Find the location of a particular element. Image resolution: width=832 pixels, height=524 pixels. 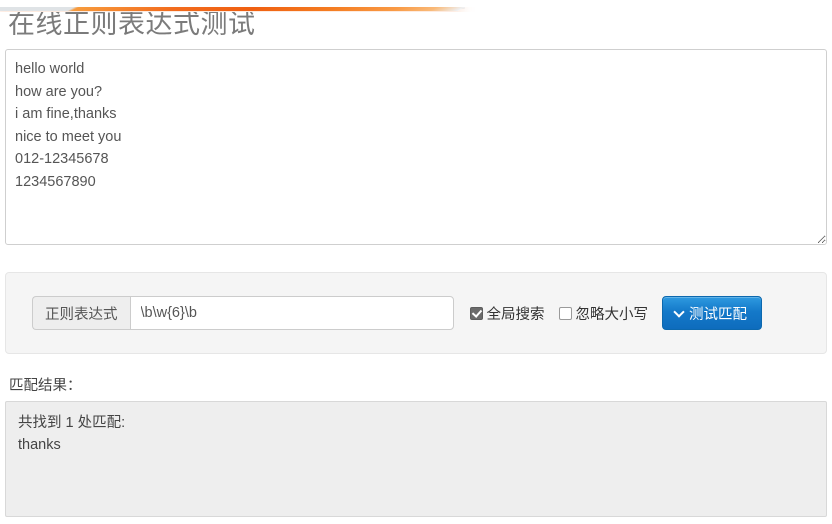

chevron-down-icon is located at coordinates (679, 313).